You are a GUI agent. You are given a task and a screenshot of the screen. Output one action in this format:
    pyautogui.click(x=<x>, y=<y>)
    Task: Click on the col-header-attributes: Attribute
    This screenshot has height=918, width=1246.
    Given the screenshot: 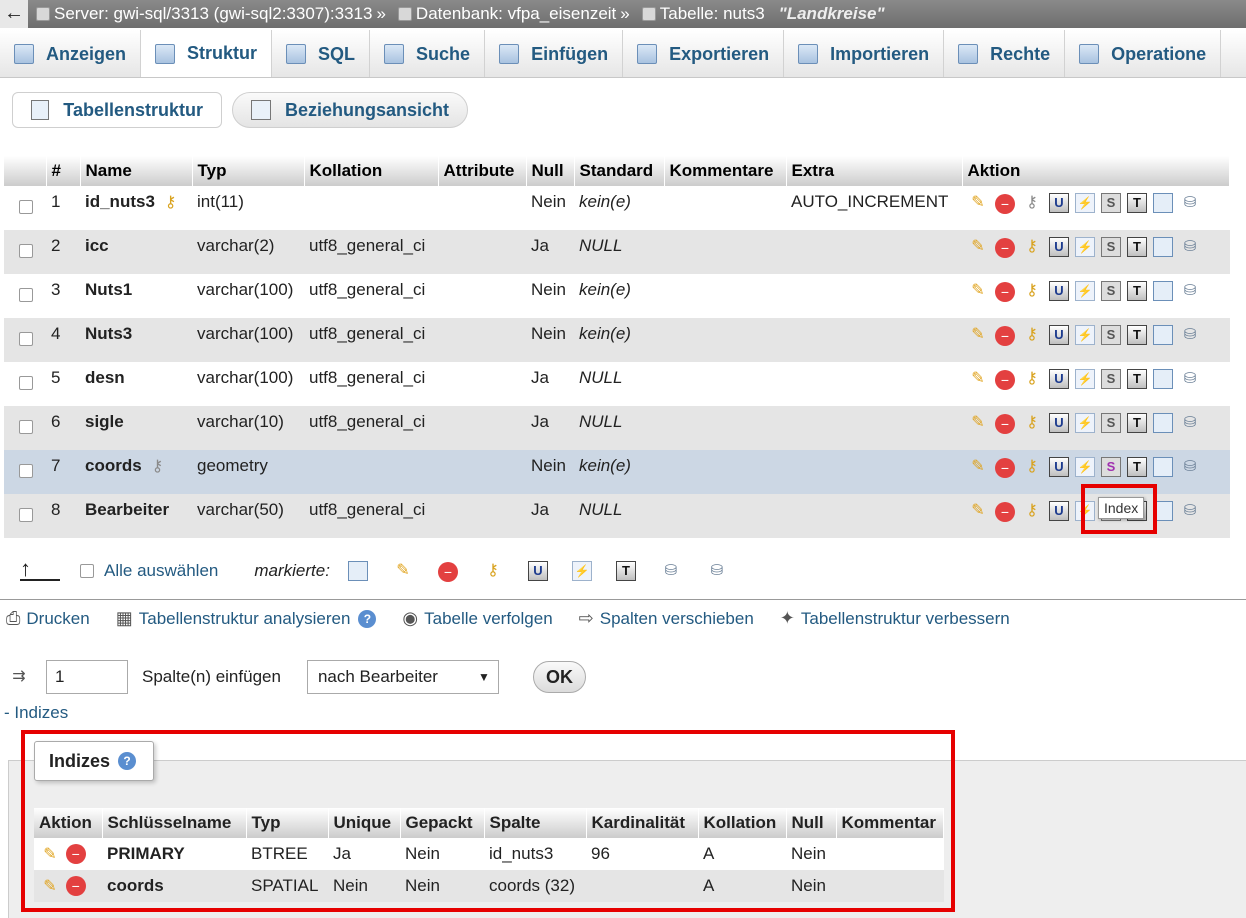 What is the action you would take?
    pyautogui.click(x=482, y=171)
    